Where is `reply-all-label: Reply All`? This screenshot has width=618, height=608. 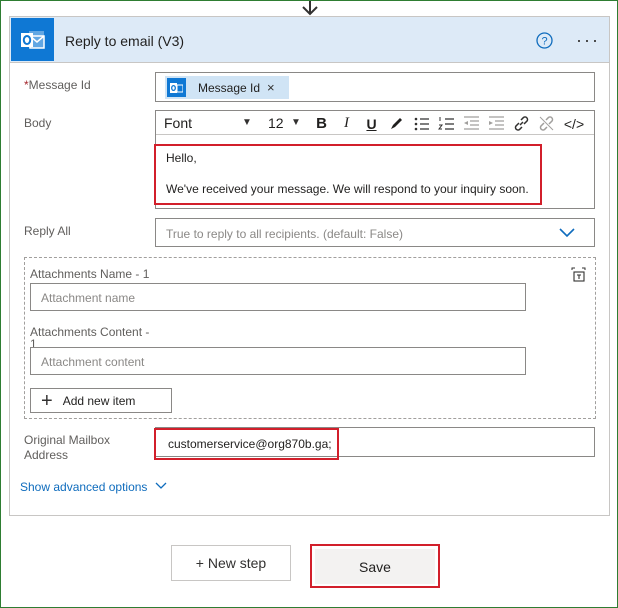 reply-all-label: Reply All is located at coordinates (47, 231).